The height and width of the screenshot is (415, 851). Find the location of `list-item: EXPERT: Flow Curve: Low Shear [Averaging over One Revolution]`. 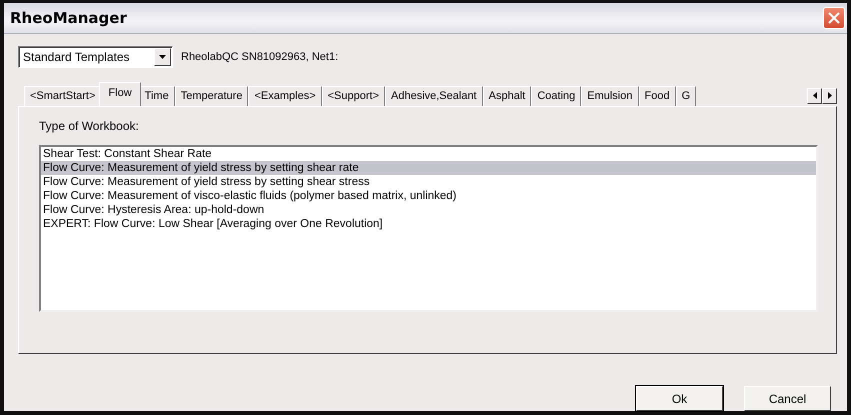

list-item: EXPERT: Flow Curve: Low Shear [Averaging over One Revolution] is located at coordinates (428, 223).